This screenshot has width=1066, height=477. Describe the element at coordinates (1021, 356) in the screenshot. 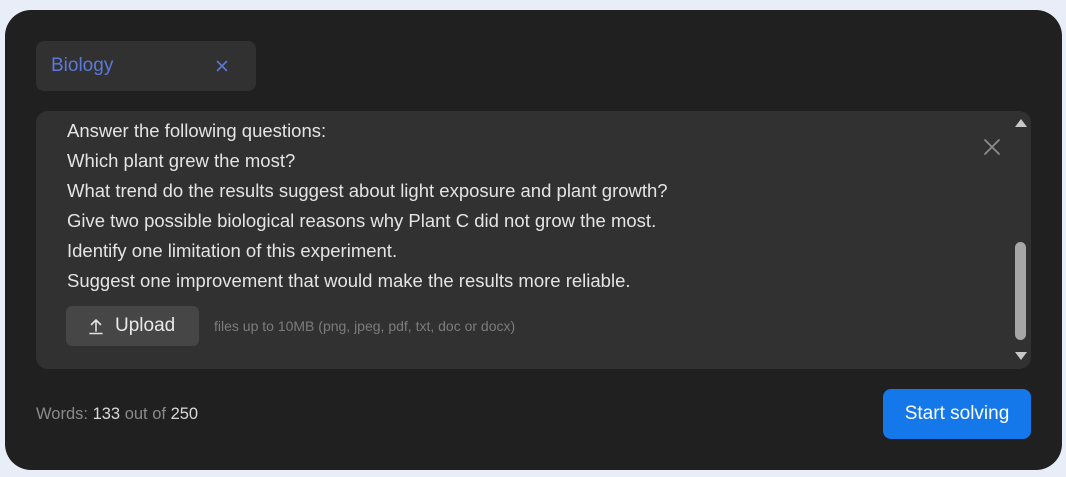

I see `scroll-down-arrow-icon` at that location.